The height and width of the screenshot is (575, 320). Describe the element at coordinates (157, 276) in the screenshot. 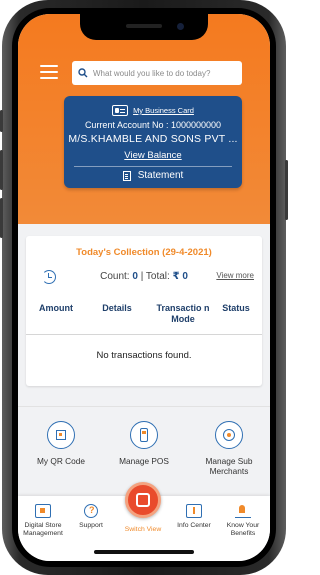

I see `total-label: Total:` at that location.